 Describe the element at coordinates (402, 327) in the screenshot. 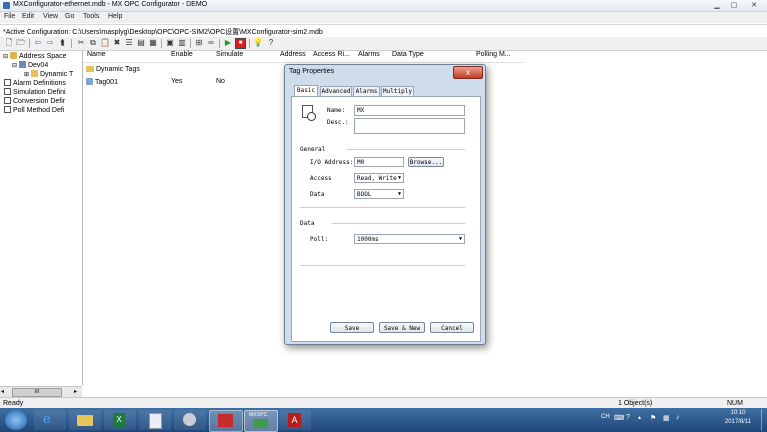

I see `save-and-new-button: Save & New` at that location.